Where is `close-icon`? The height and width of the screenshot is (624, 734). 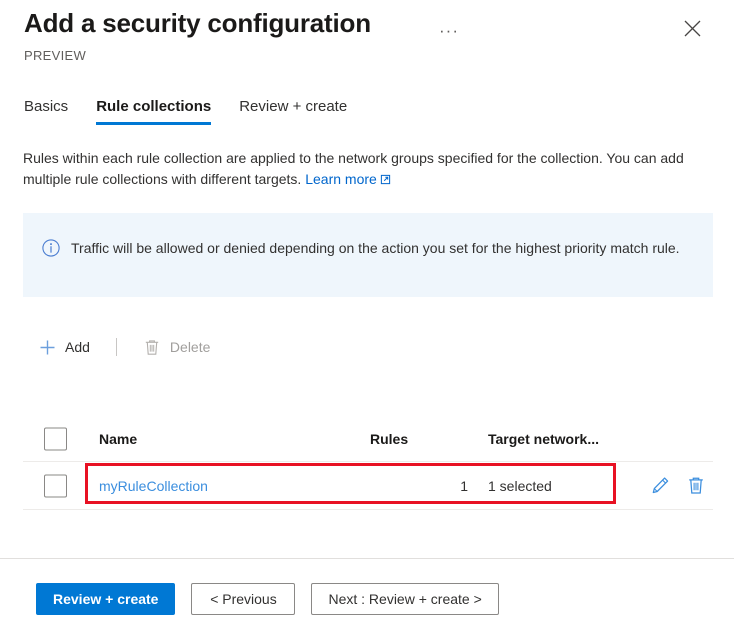
close-icon is located at coordinates (692, 28).